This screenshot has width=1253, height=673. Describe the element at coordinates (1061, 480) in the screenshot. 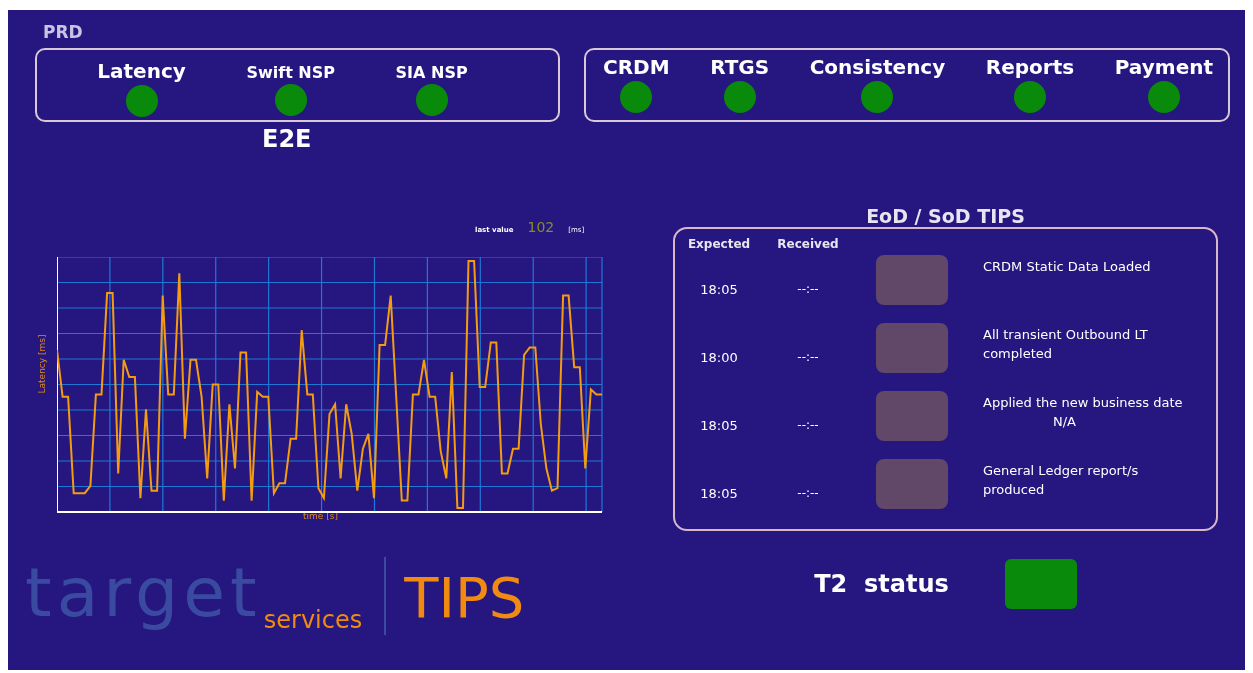

I see `task-description: General Ledger report/s produced` at that location.